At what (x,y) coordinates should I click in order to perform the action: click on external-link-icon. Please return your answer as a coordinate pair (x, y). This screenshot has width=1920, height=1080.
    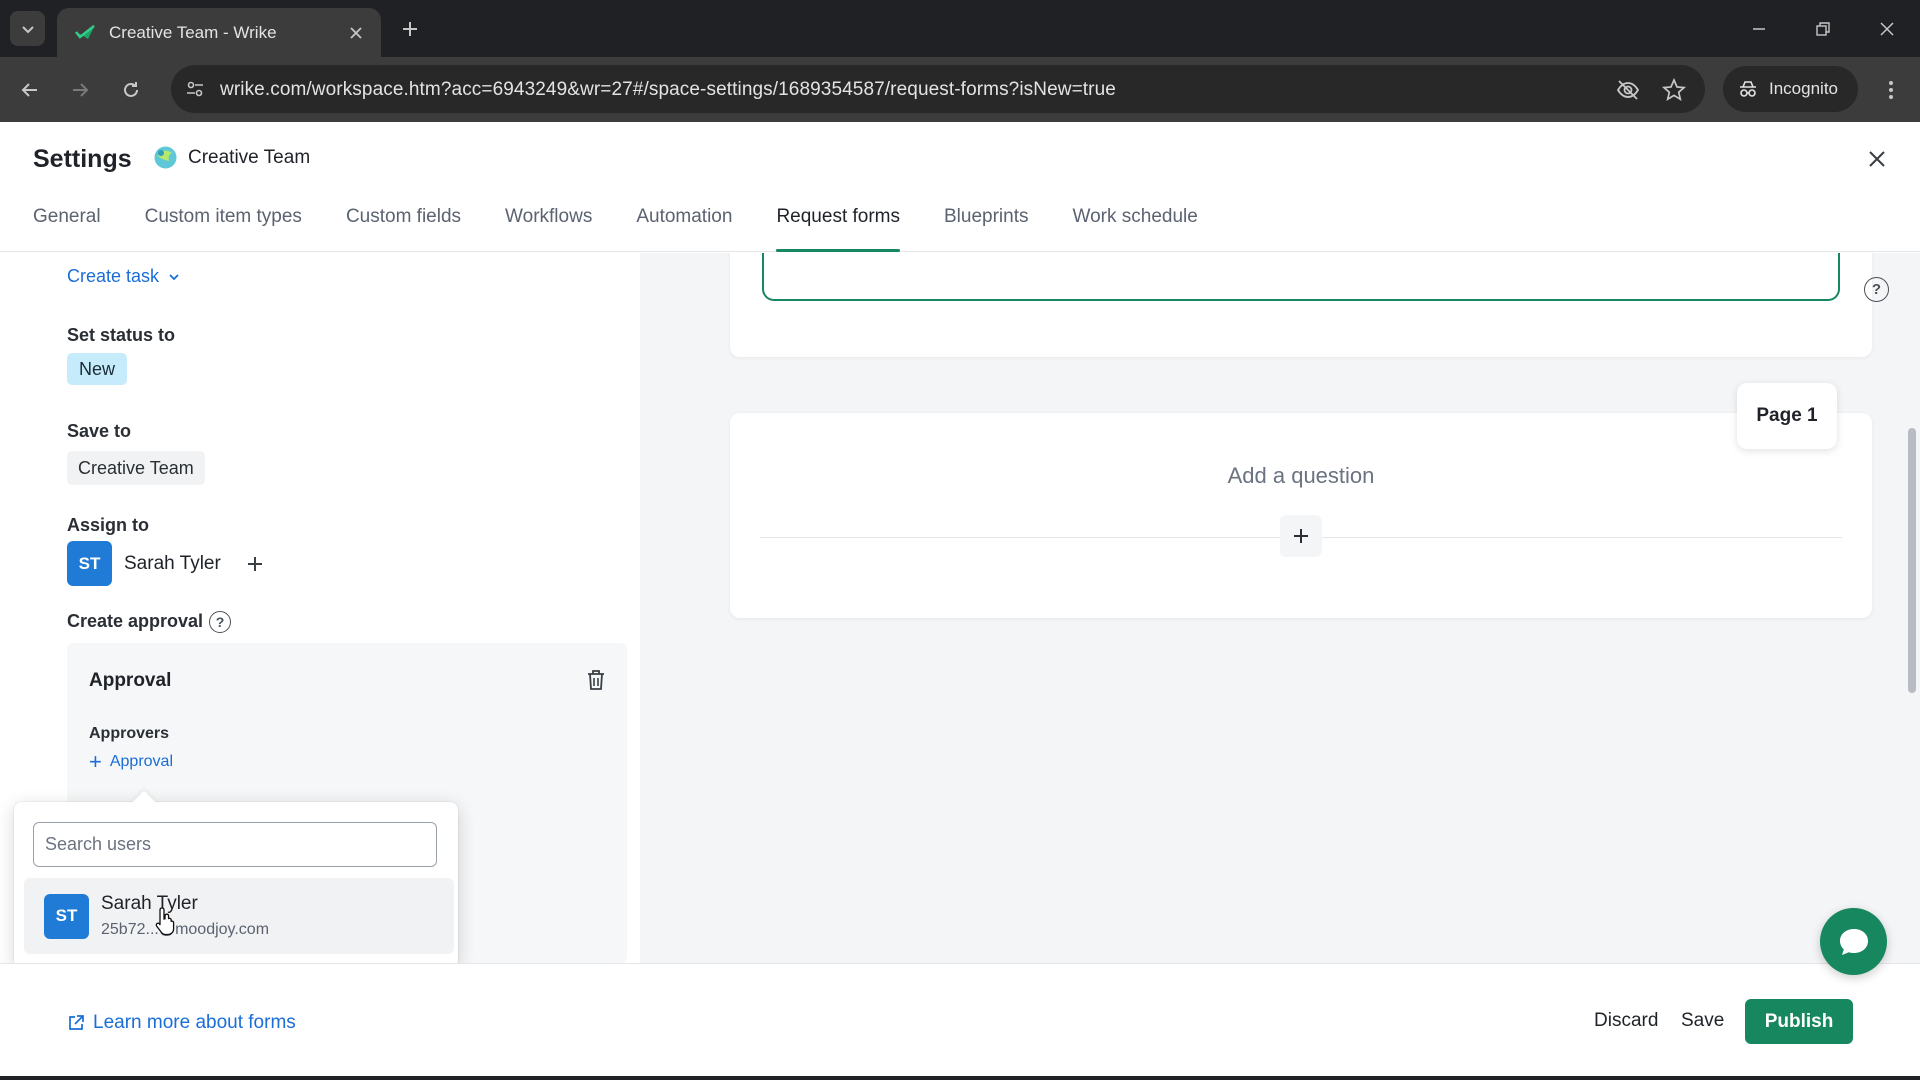
    Looking at the image, I should click on (76, 1022).